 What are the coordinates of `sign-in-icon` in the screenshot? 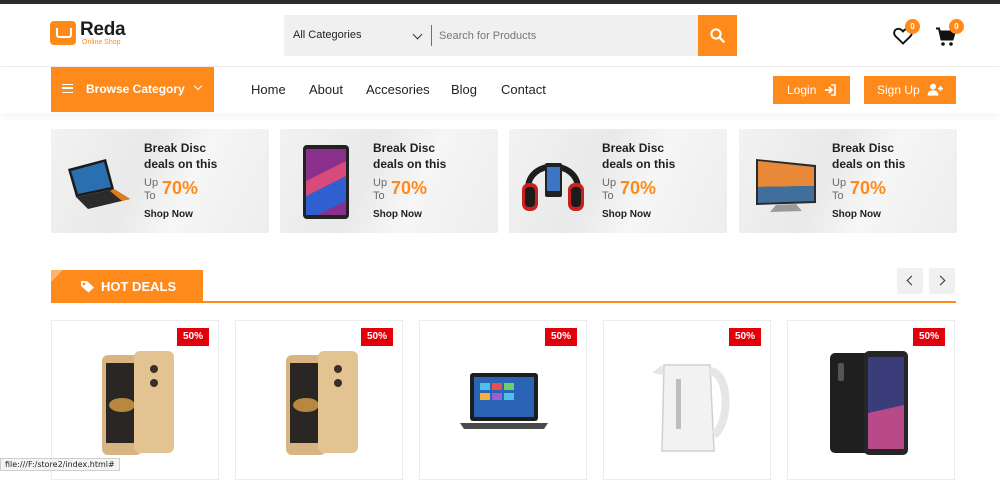 It's located at (830, 90).